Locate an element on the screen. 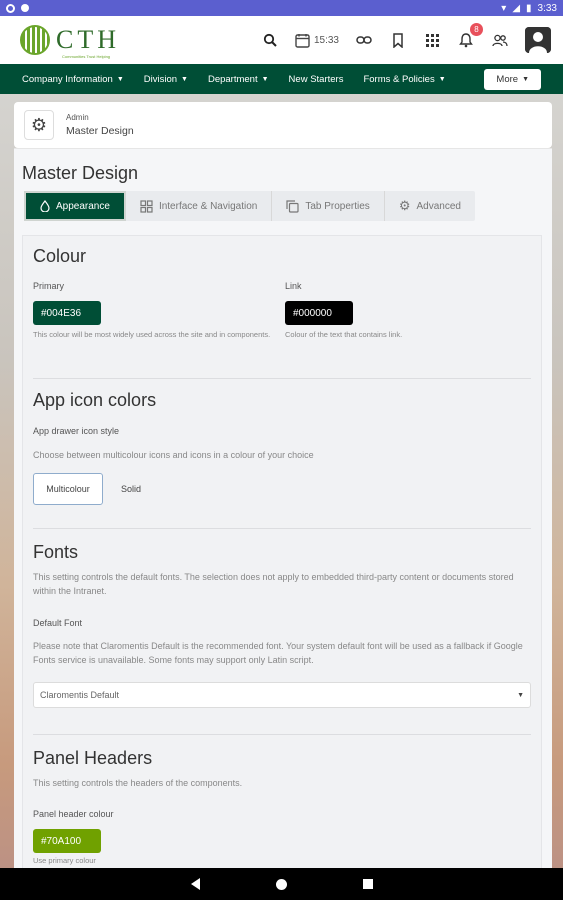  panel-headers-title: Panel Headers is located at coordinates (93, 758).